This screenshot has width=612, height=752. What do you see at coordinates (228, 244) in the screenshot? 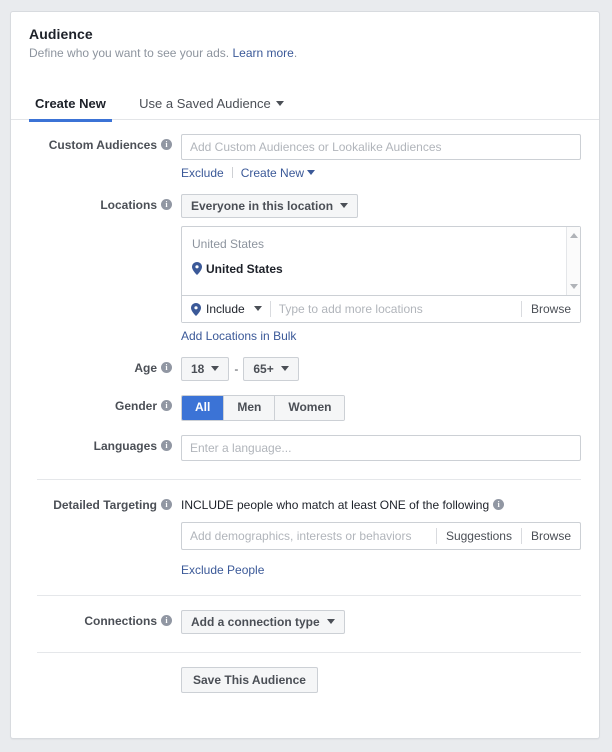
I see `locations-group-label: United States` at bounding box center [228, 244].